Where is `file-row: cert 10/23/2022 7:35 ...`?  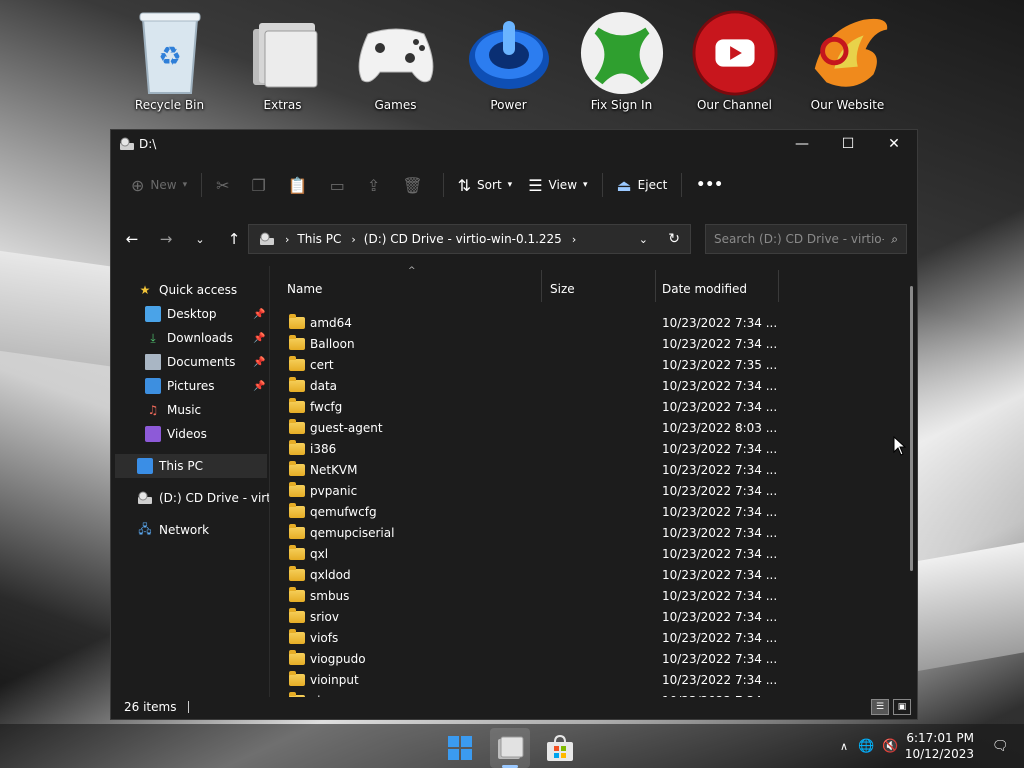 file-row: cert 10/23/2022 7:35 ... is located at coordinates (579, 364).